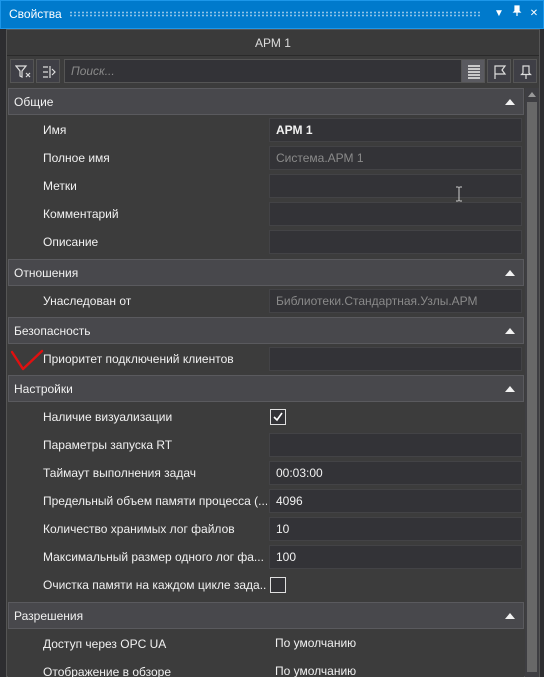  What do you see at coordinates (395, 445) in the screenshot?
I see `rt-params-field` at bounding box center [395, 445].